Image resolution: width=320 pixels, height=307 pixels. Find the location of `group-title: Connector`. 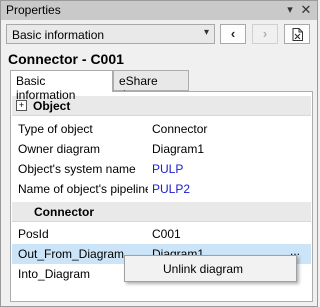

group-title: Connector is located at coordinates (64, 212).